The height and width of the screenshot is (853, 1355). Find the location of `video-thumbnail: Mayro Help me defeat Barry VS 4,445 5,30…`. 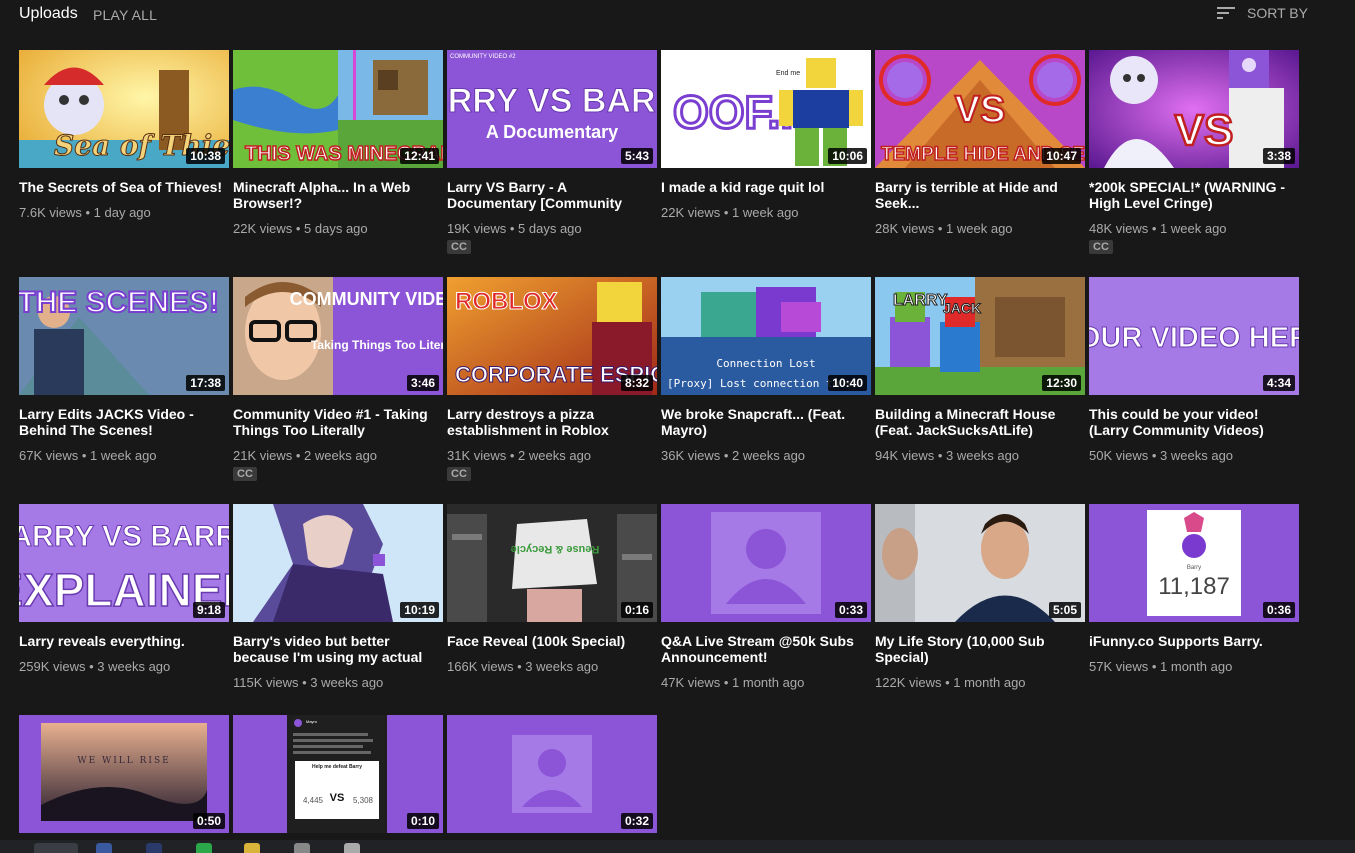

video-thumbnail: Mayro Help me defeat Barry VS 4,445 5,30… is located at coordinates (338, 774).